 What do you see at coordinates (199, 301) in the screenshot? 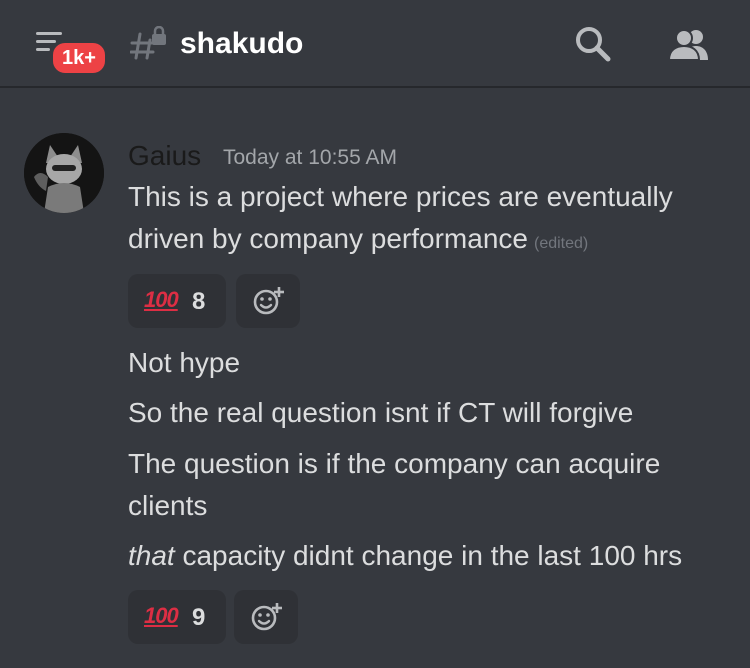
I see `reaction-count: 8` at bounding box center [199, 301].